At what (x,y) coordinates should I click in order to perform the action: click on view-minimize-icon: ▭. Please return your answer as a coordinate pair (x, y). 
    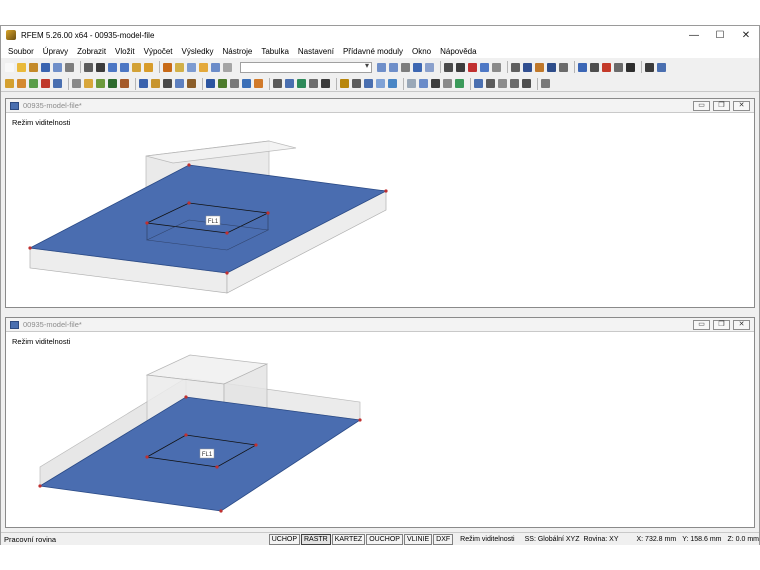
    Looking at the image, I should click on (701, 106).